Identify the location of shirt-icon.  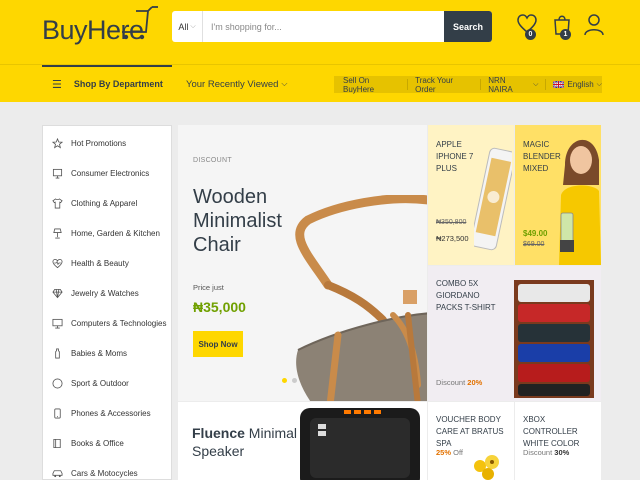
(57, 203).